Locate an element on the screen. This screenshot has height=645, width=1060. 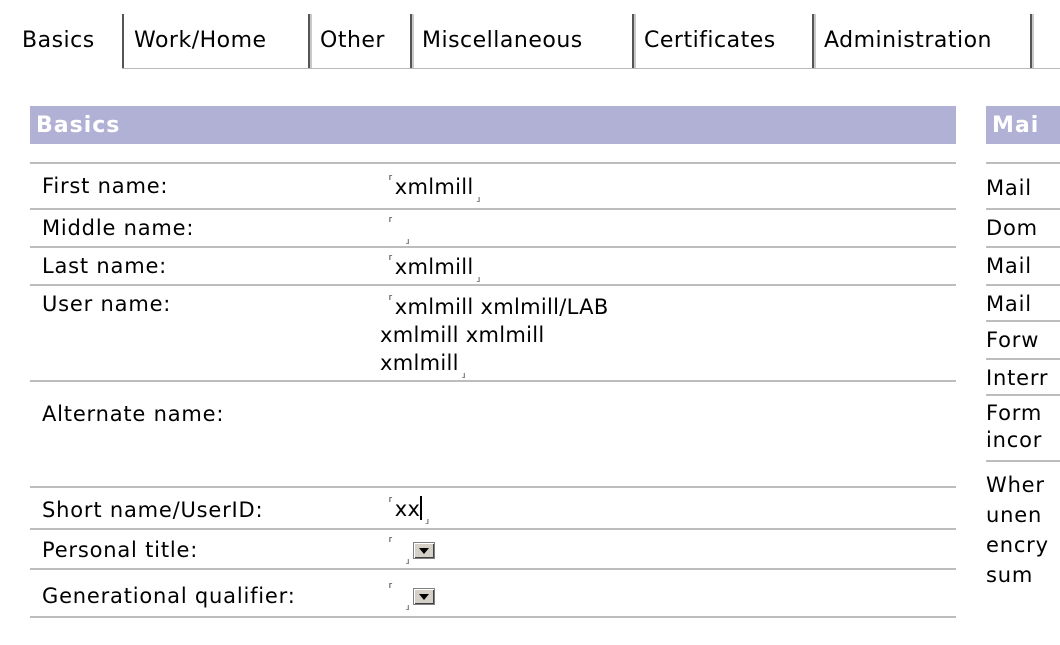
text-caret is located at coordinates (421, 508).